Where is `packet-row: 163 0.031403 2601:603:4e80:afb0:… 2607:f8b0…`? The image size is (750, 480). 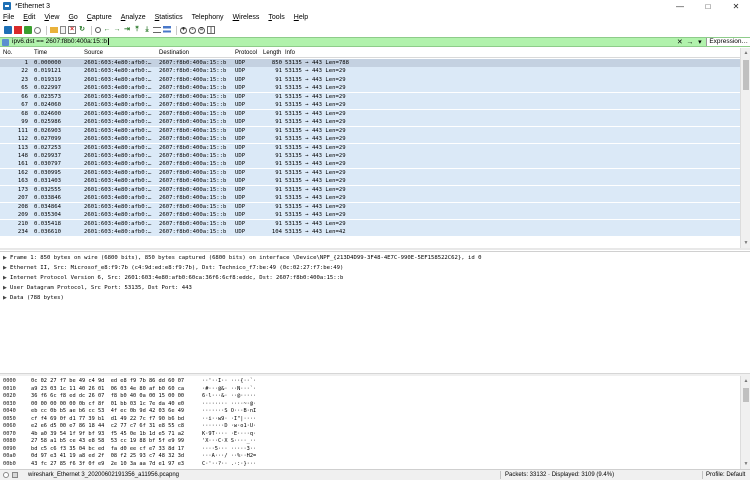
packet-row: 163 0.031403 2601:603:4e80:afb0:… 2607:f8b0… is located at coordinates (370, 181).